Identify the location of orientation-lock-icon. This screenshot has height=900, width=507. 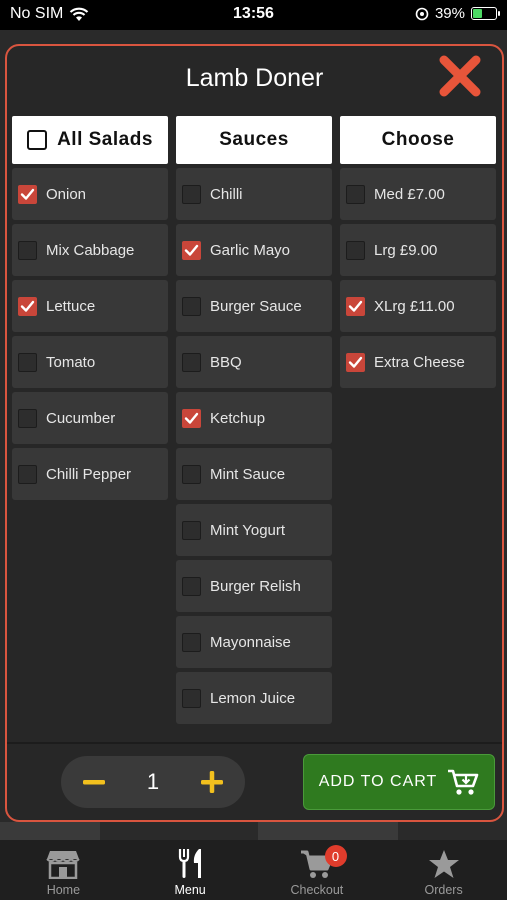
(422, 13).